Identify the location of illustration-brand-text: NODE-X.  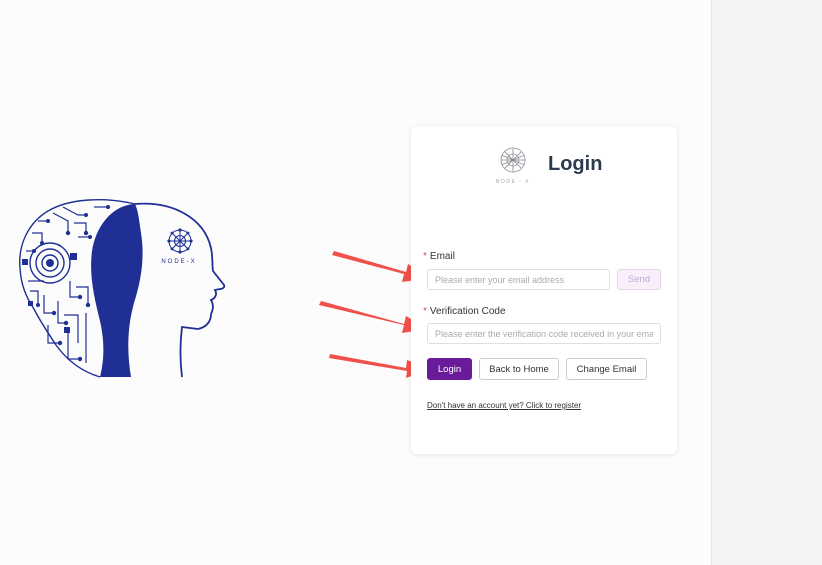
(178, 262).